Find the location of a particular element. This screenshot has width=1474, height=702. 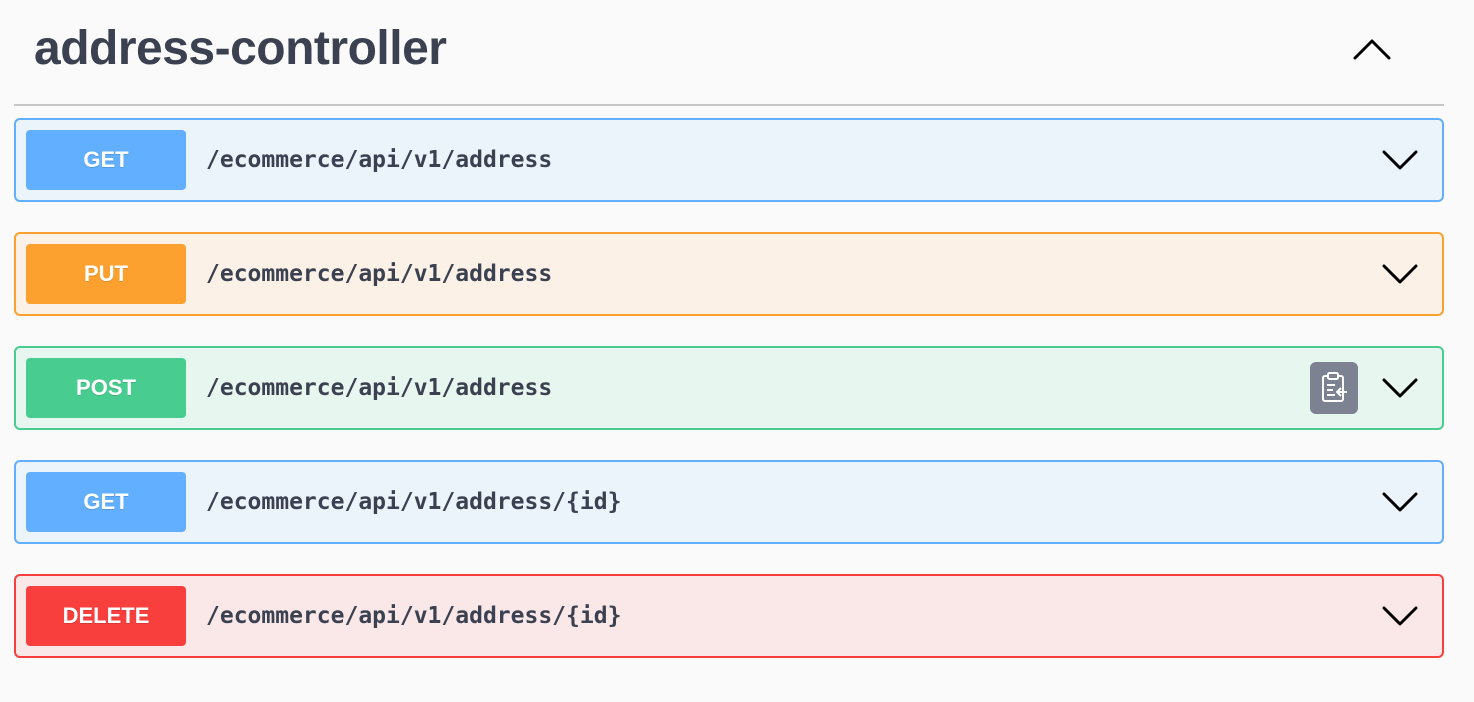

operation-delete-address-by-id: DELETE /ecommerce/api/v1/address/{id} is located at coordinates (729, 616).